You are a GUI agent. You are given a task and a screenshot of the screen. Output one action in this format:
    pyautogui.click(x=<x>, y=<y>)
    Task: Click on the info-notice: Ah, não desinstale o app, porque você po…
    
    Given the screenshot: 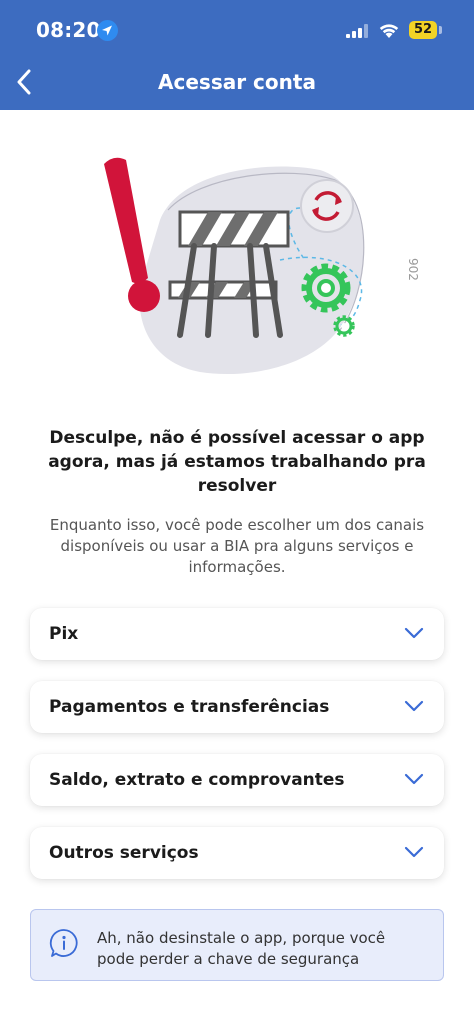 What is the action you would take?
    pyautogui.click(x=237, y=945)
    